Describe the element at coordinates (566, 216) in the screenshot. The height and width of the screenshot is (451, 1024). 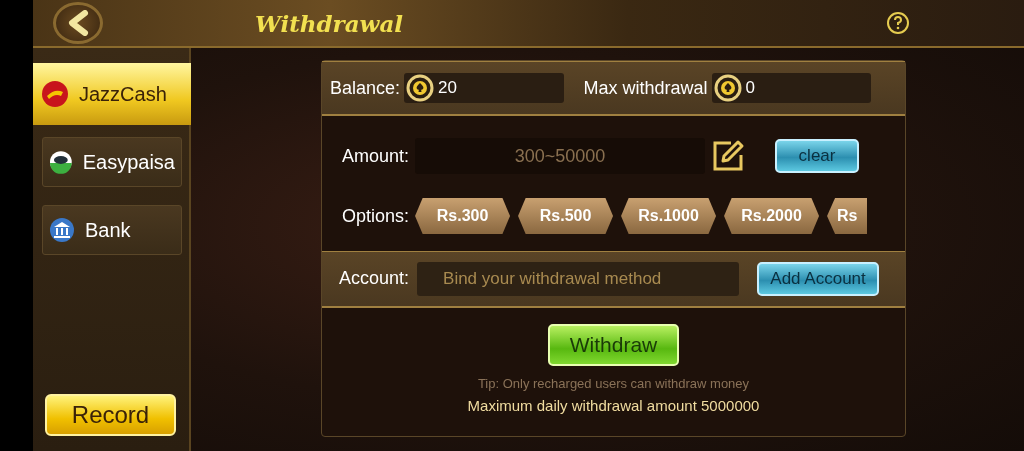
I see `amount-option-button: Rs.500` at that location.